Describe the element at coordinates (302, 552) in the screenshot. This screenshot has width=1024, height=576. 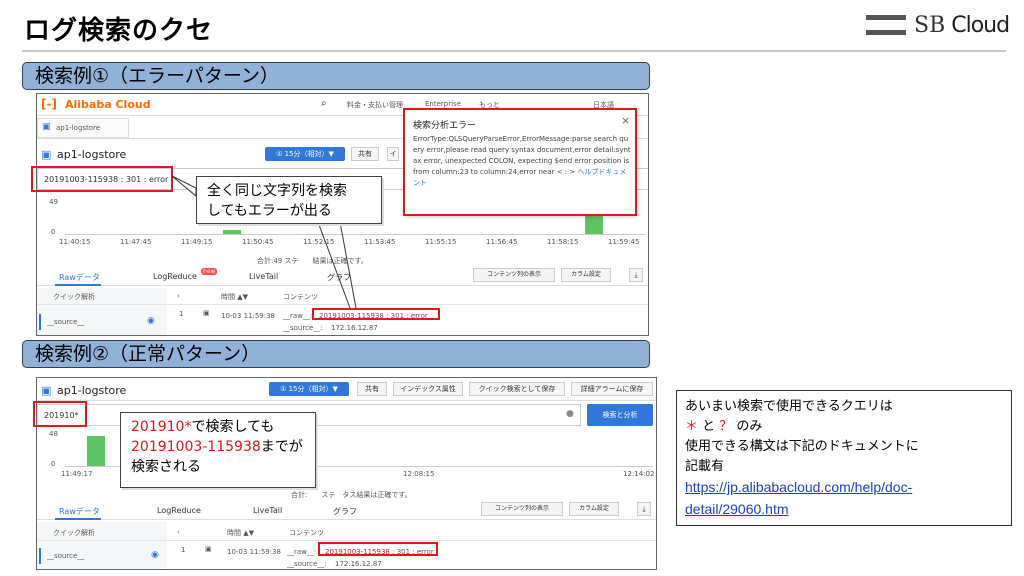
I see `raw-key: __raw__:` at that location.